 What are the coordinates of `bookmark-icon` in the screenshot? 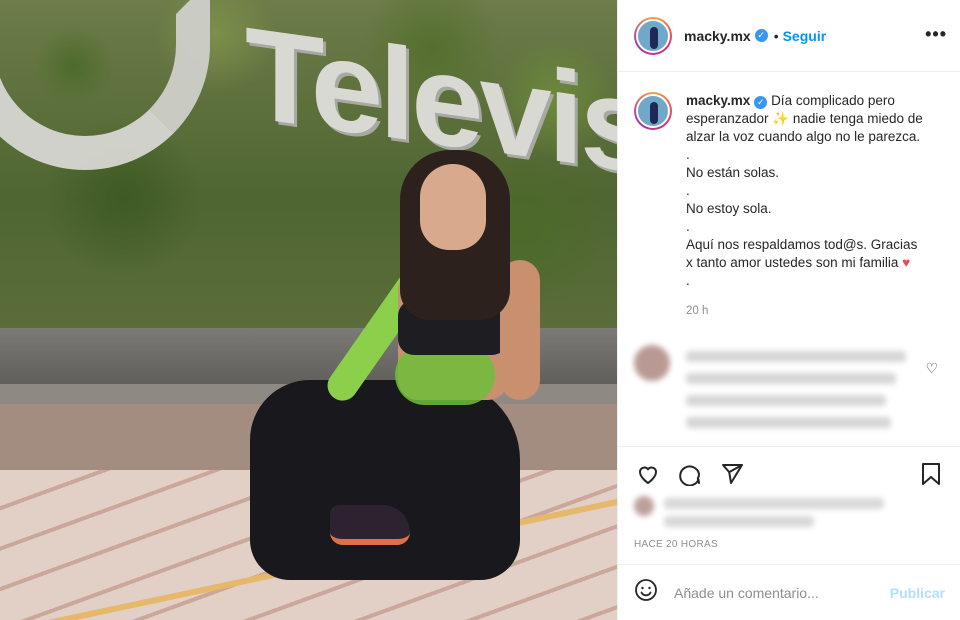 It's located at (931, 474).